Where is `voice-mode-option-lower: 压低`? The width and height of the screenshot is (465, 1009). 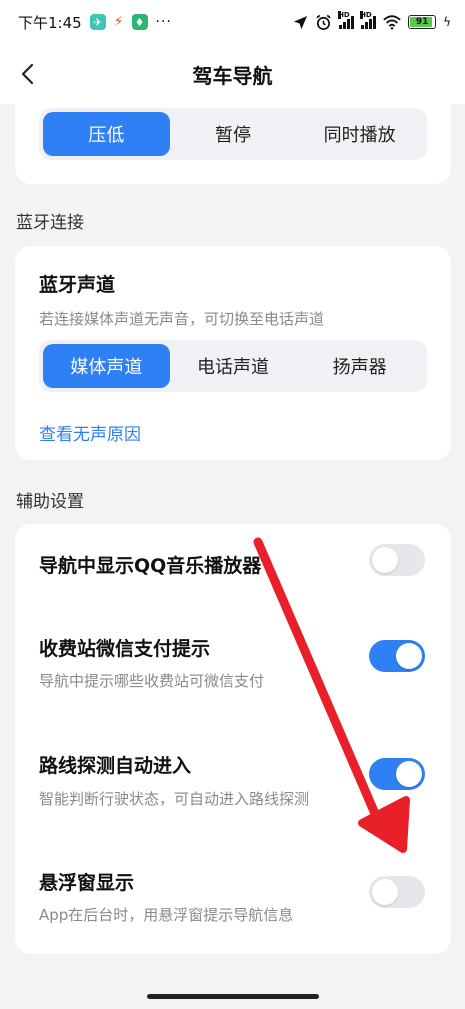
voice-mode-option-lower: 压低 is located at coordinates (106, 134).